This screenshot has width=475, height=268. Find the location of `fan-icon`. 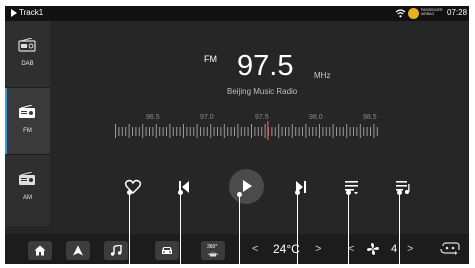

fan-icon is located at coordinates (373, 249).